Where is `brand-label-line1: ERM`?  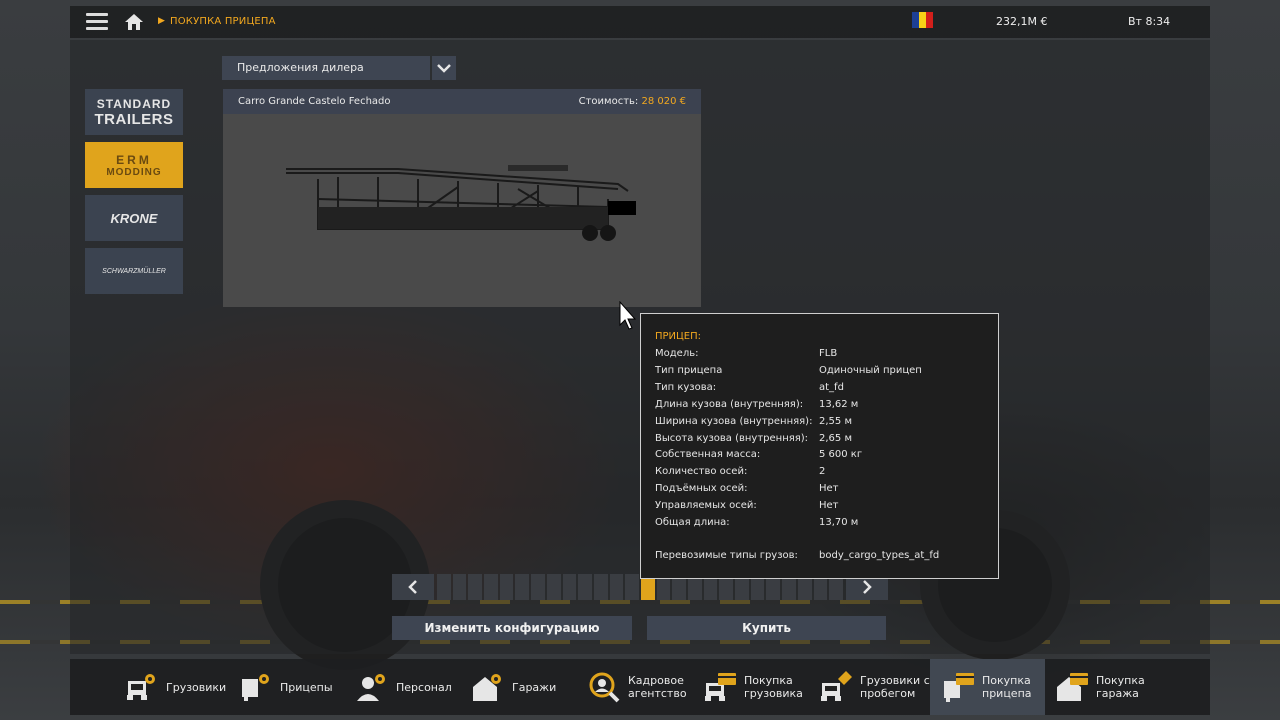 brand-label-line1: ERM is located at coordinates (134, 159).